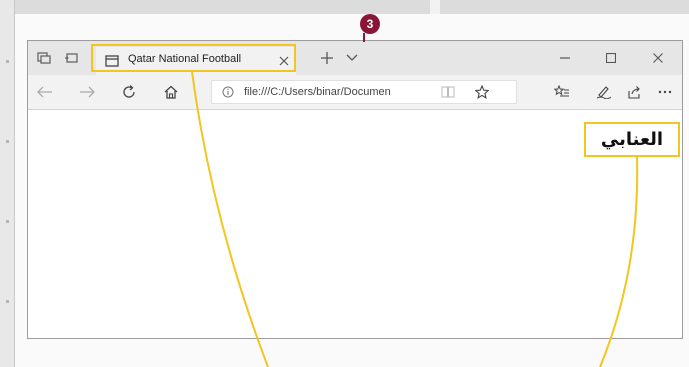  Describe the element at coordinates (562, 92) in the screenshot. I see `favorites-list-icon` at that location.